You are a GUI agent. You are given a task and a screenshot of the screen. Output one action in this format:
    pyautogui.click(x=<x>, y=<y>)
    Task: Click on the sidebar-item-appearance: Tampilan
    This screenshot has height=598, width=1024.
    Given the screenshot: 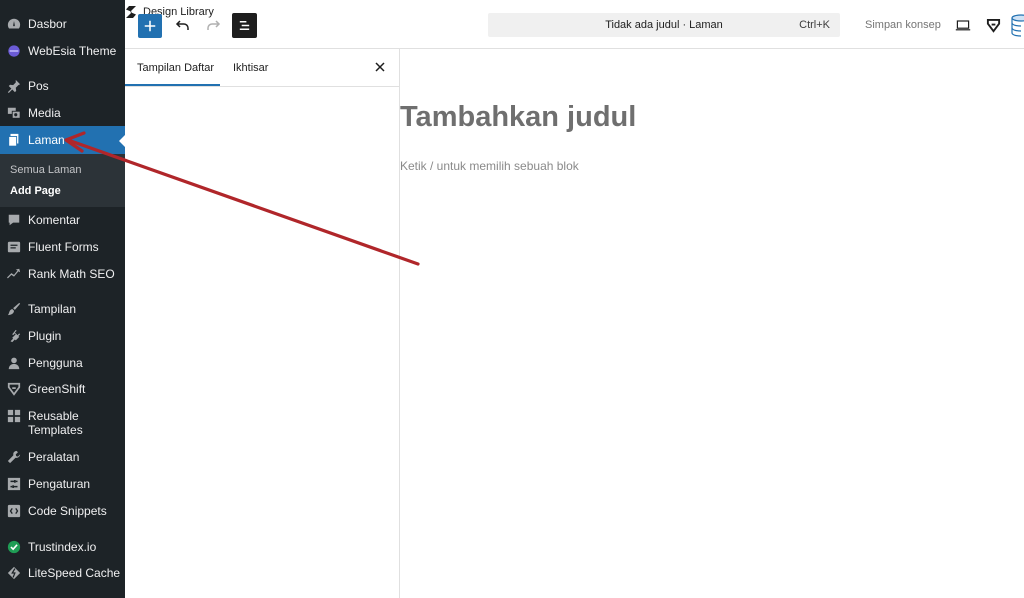 What is the action you would take?
    pyautogui.click(x=62, y=309)
    